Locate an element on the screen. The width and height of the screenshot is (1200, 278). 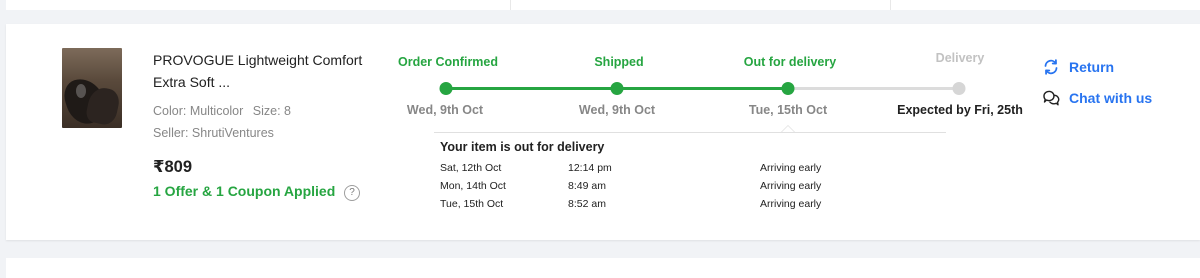
step-label-out-for-delivery: Out for delivery is located at coordinates (790, 62).